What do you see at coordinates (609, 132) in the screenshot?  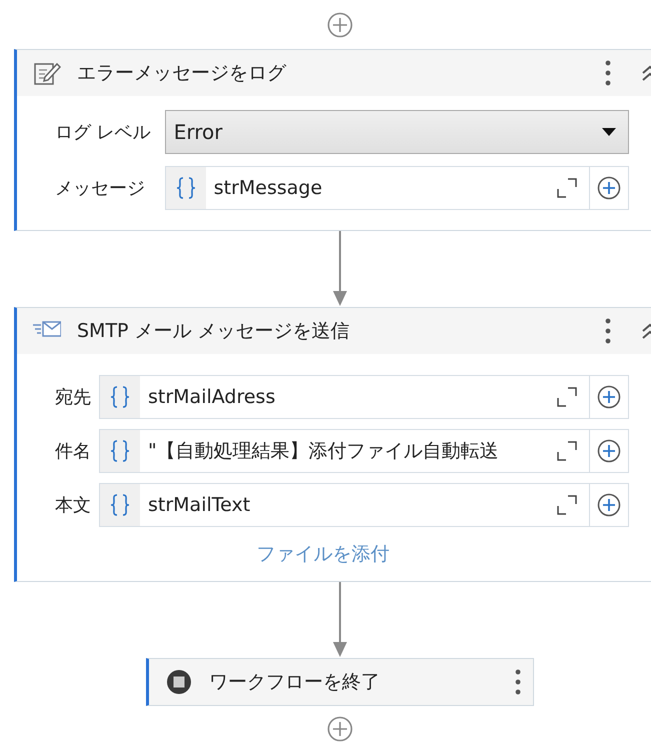 I see `dropdown-arrow-icon` at bounding box center [609, 132].